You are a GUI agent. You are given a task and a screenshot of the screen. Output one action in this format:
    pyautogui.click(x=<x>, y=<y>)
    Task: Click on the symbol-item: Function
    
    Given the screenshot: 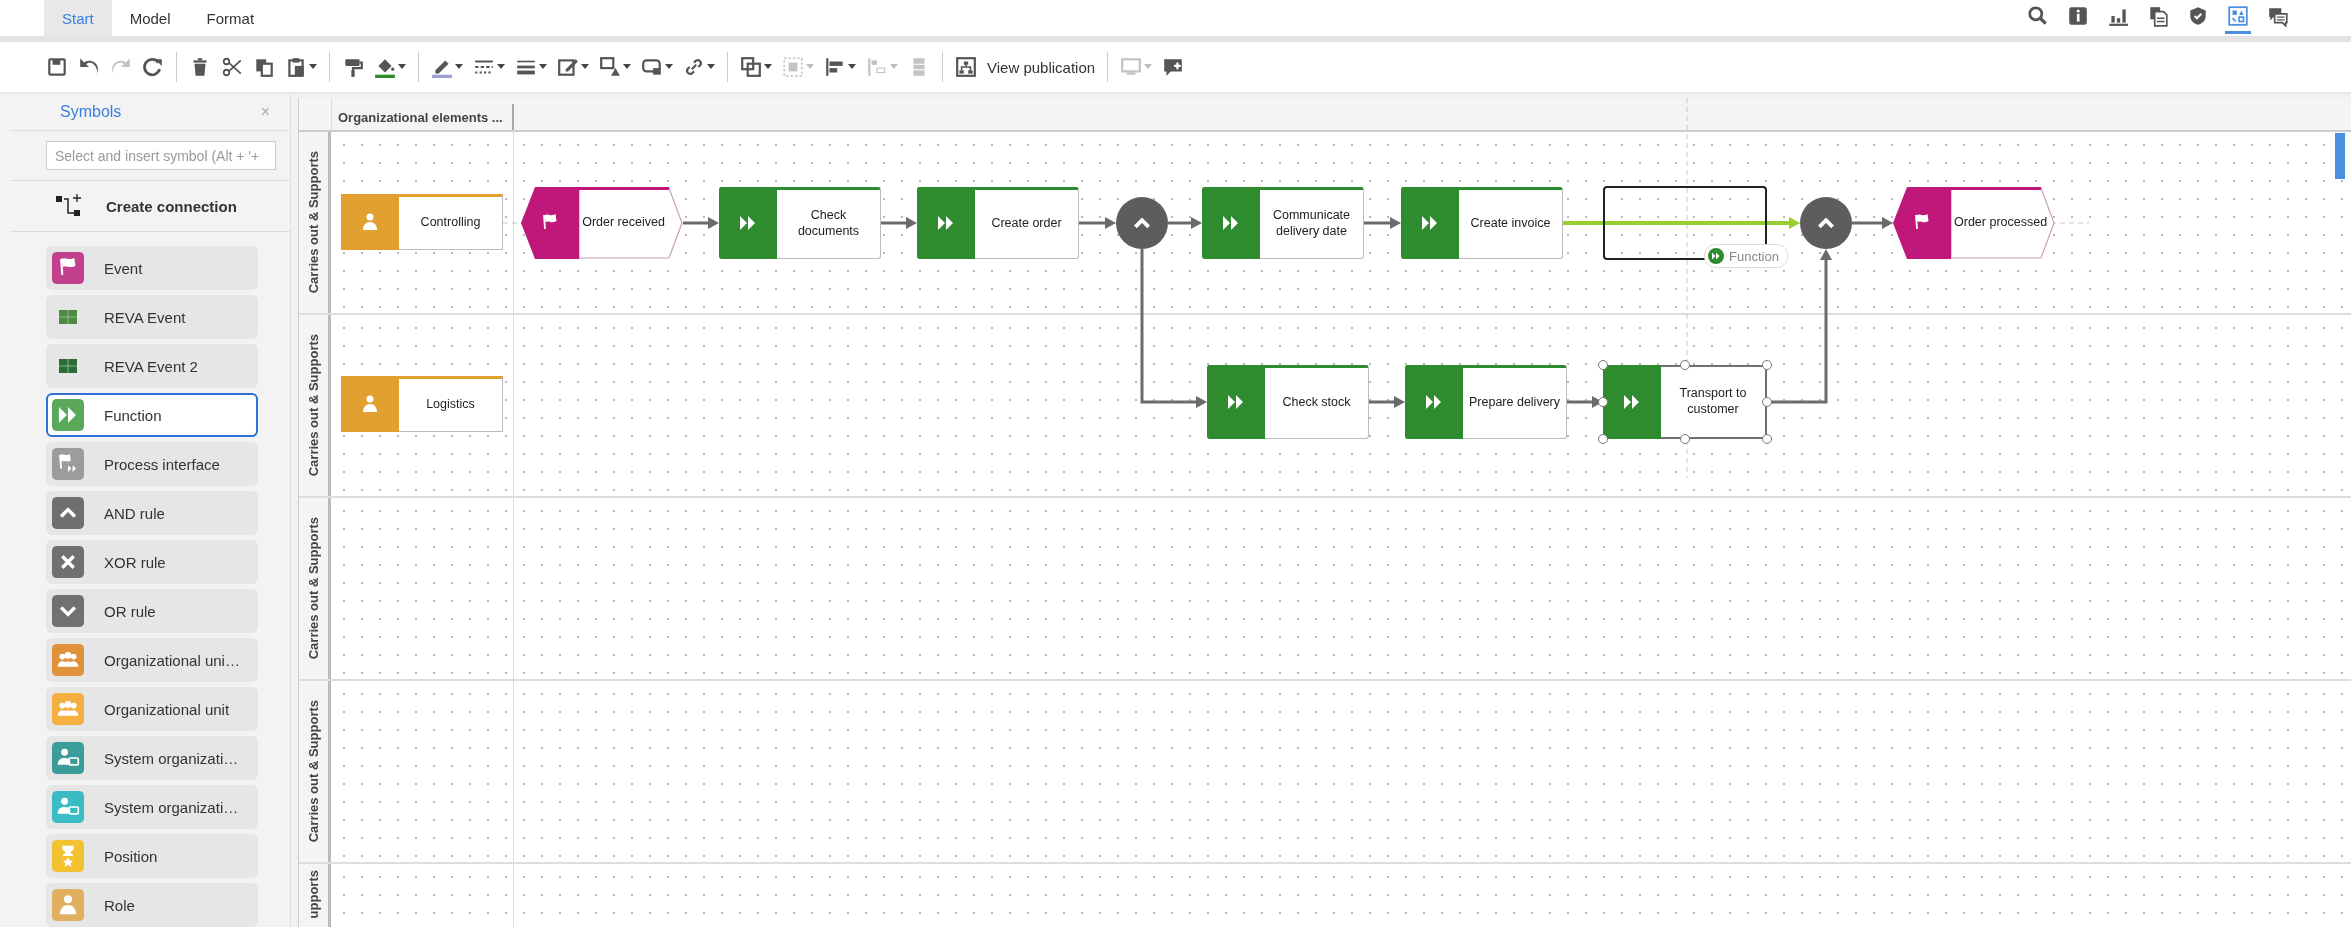 What is the action you would take?
    pyautogui.click(x=152, y=415)
    